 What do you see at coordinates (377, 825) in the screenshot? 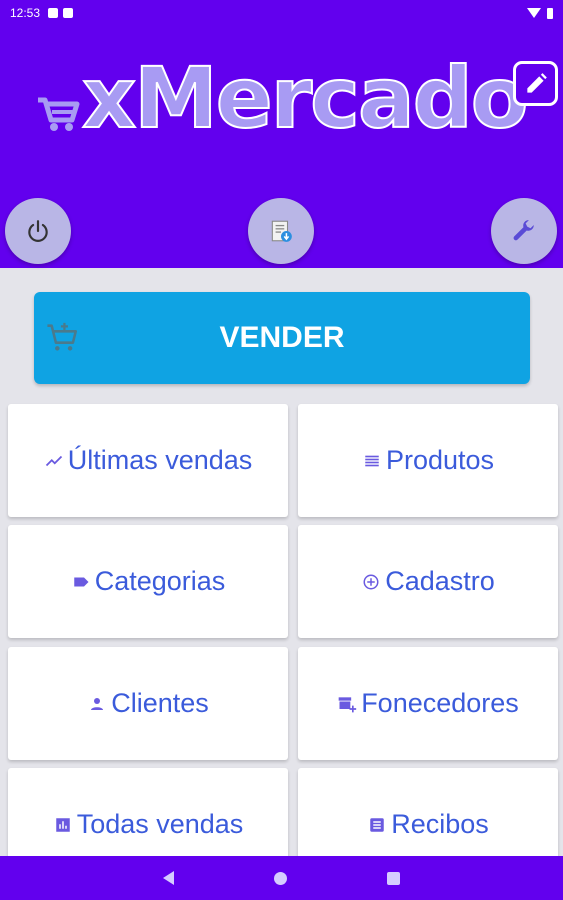
I see `receipt-icon` at bounding box center [377, 825].